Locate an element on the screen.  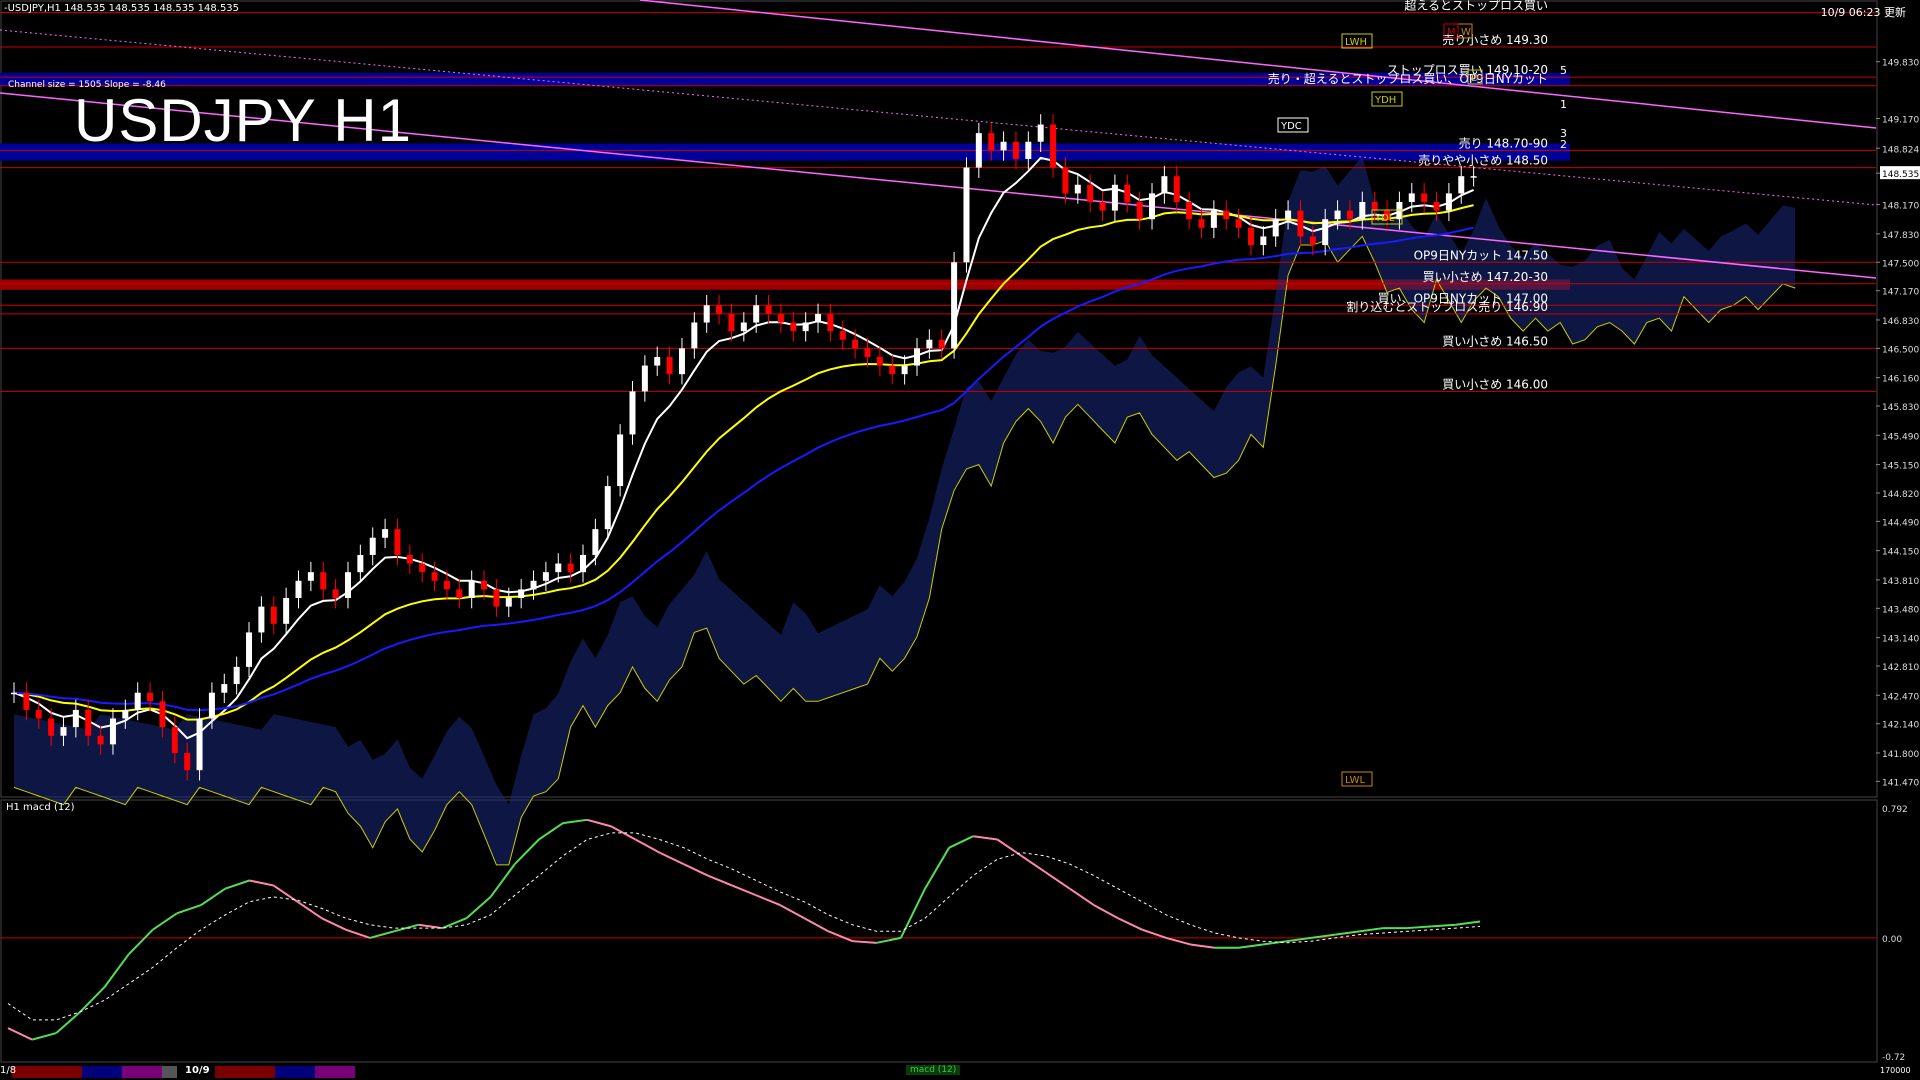
y-tick-label: 146.500 is located at coordinates (1900, 350).